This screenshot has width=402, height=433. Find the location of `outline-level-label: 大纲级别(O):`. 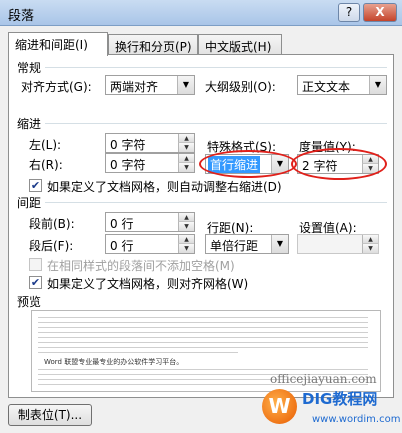

outline-level-label: 大纲级别(O): is located at coordinates (240, 87).